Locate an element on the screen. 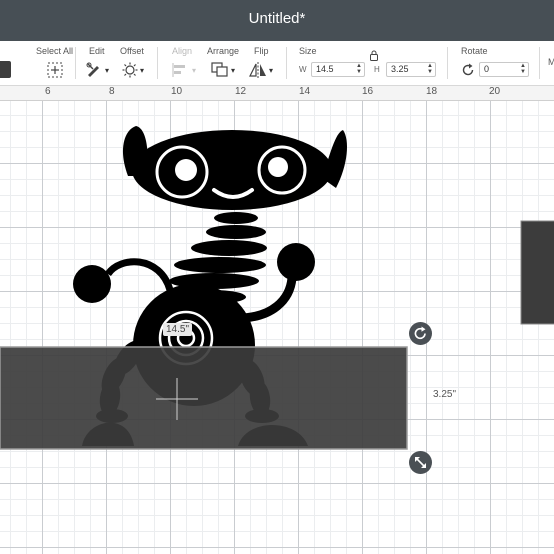  height-readout: 3.25" is located at coordinates (445, 394).